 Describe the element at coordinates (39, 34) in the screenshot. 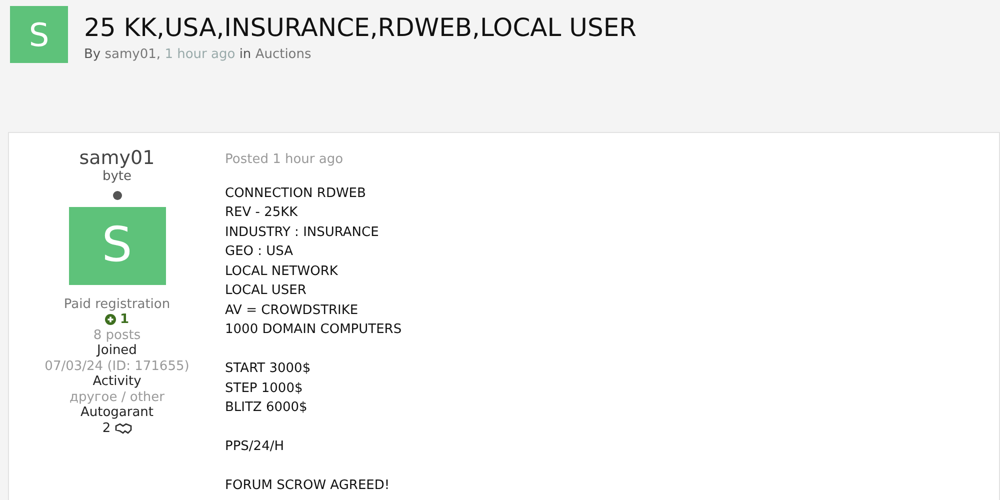

I see `avatar: S` at that location.